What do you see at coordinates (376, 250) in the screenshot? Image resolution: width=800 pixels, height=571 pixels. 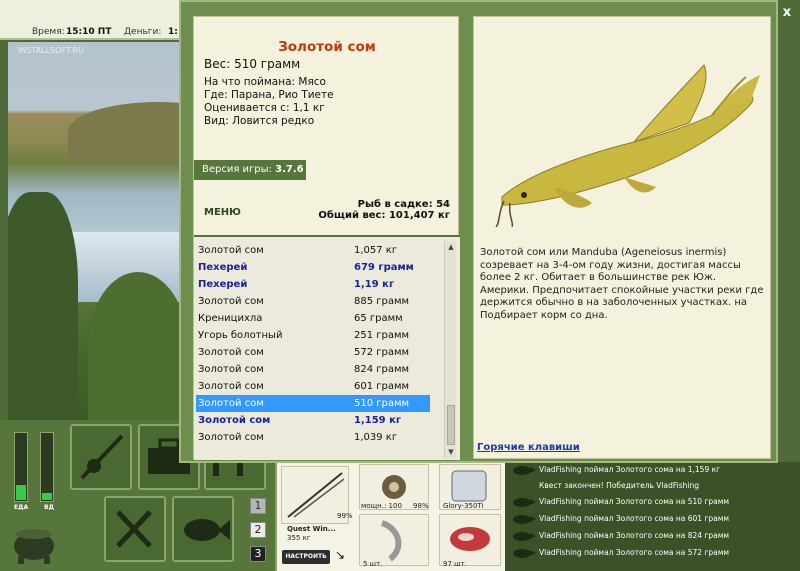 I see `catch-fish-weight: 1,057 кг` at bounding box center [376, 250].